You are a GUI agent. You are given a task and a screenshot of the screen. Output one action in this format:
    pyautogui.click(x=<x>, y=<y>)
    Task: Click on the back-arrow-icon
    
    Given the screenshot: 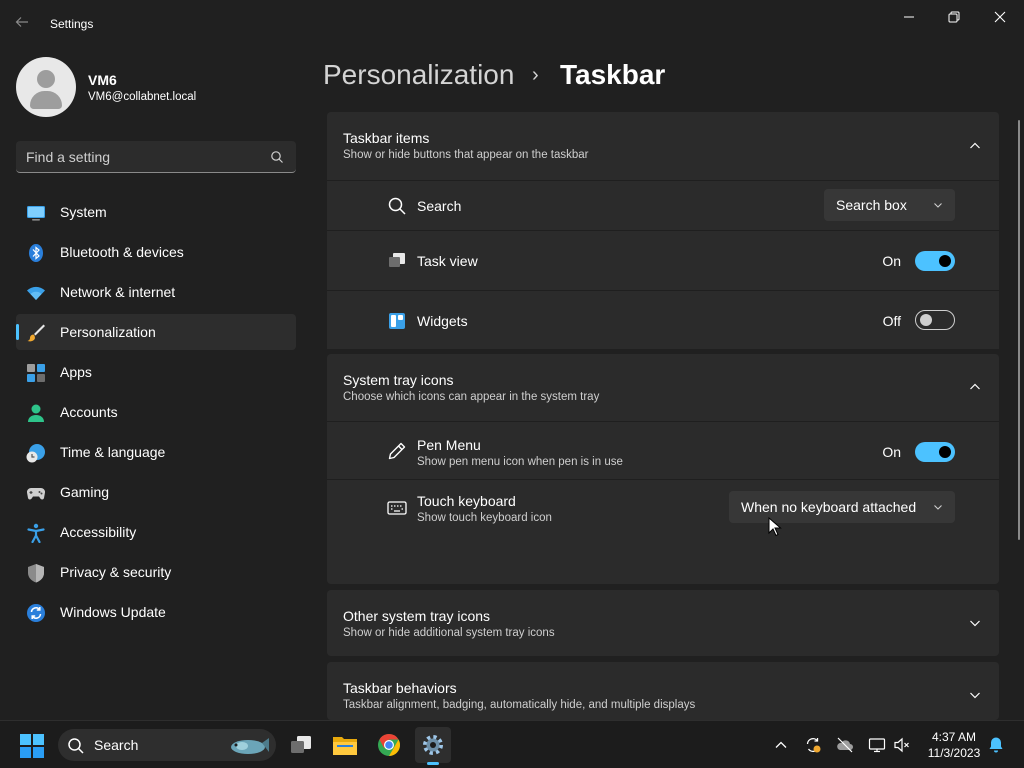 What is the action you would take?
    pyautogui.click(x=21, y=22)
    